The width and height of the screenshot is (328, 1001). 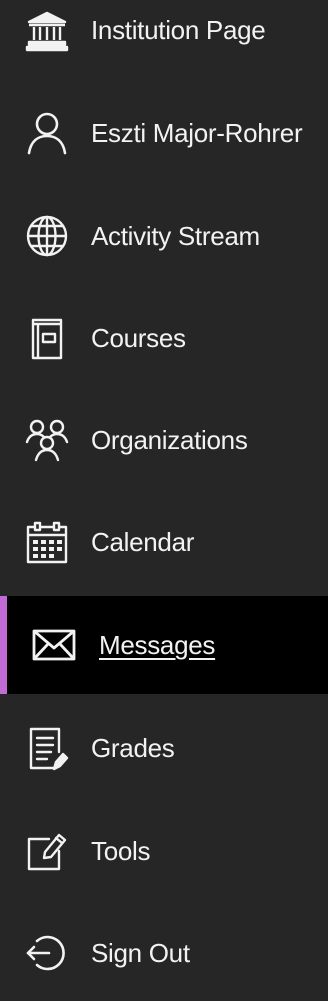 I want to click on sign-out-icon, so click(x=47, y=953).